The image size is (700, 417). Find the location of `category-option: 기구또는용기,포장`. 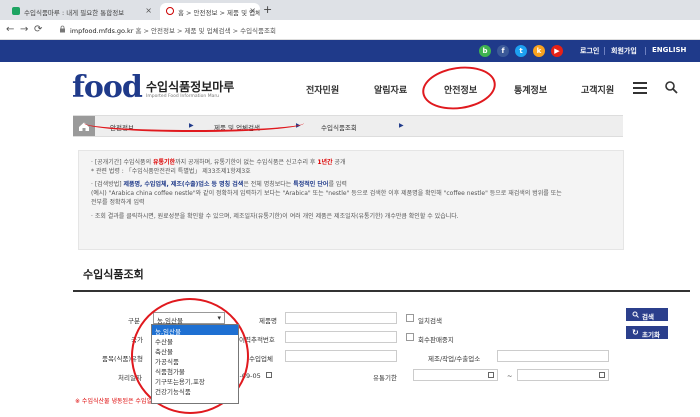

category-option: 기구또는용기,포장 is located at coordinates (195, 380).